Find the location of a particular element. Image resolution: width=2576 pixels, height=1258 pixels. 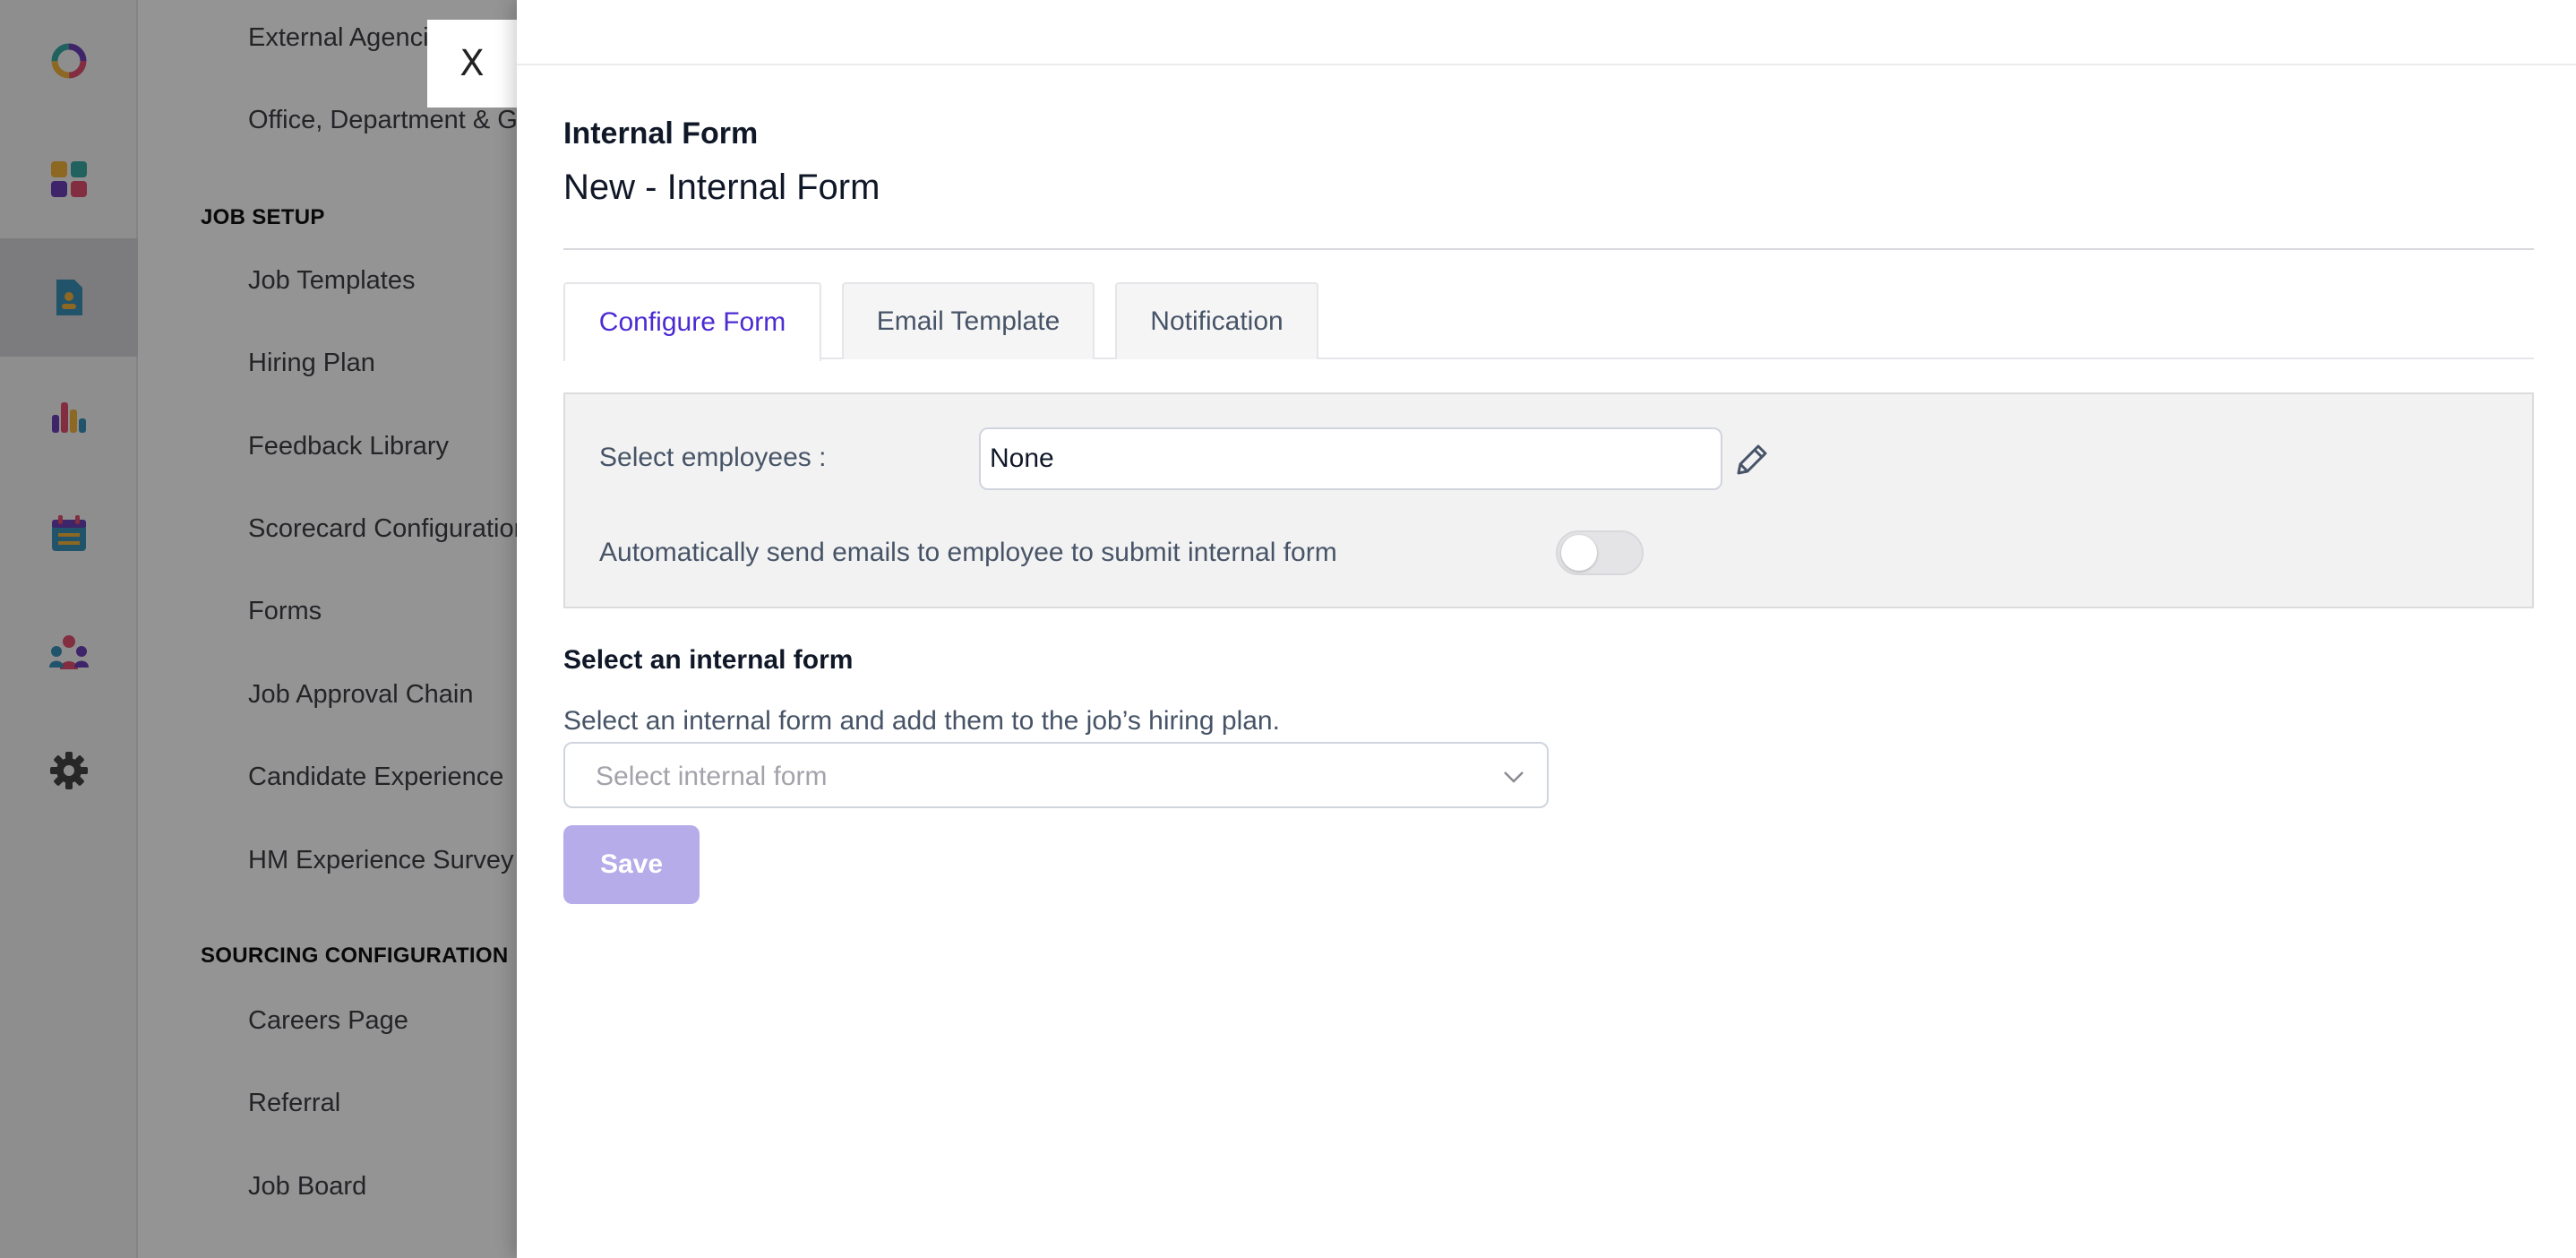

page-title: New - Internal Form is located at coordinates (721, 187).